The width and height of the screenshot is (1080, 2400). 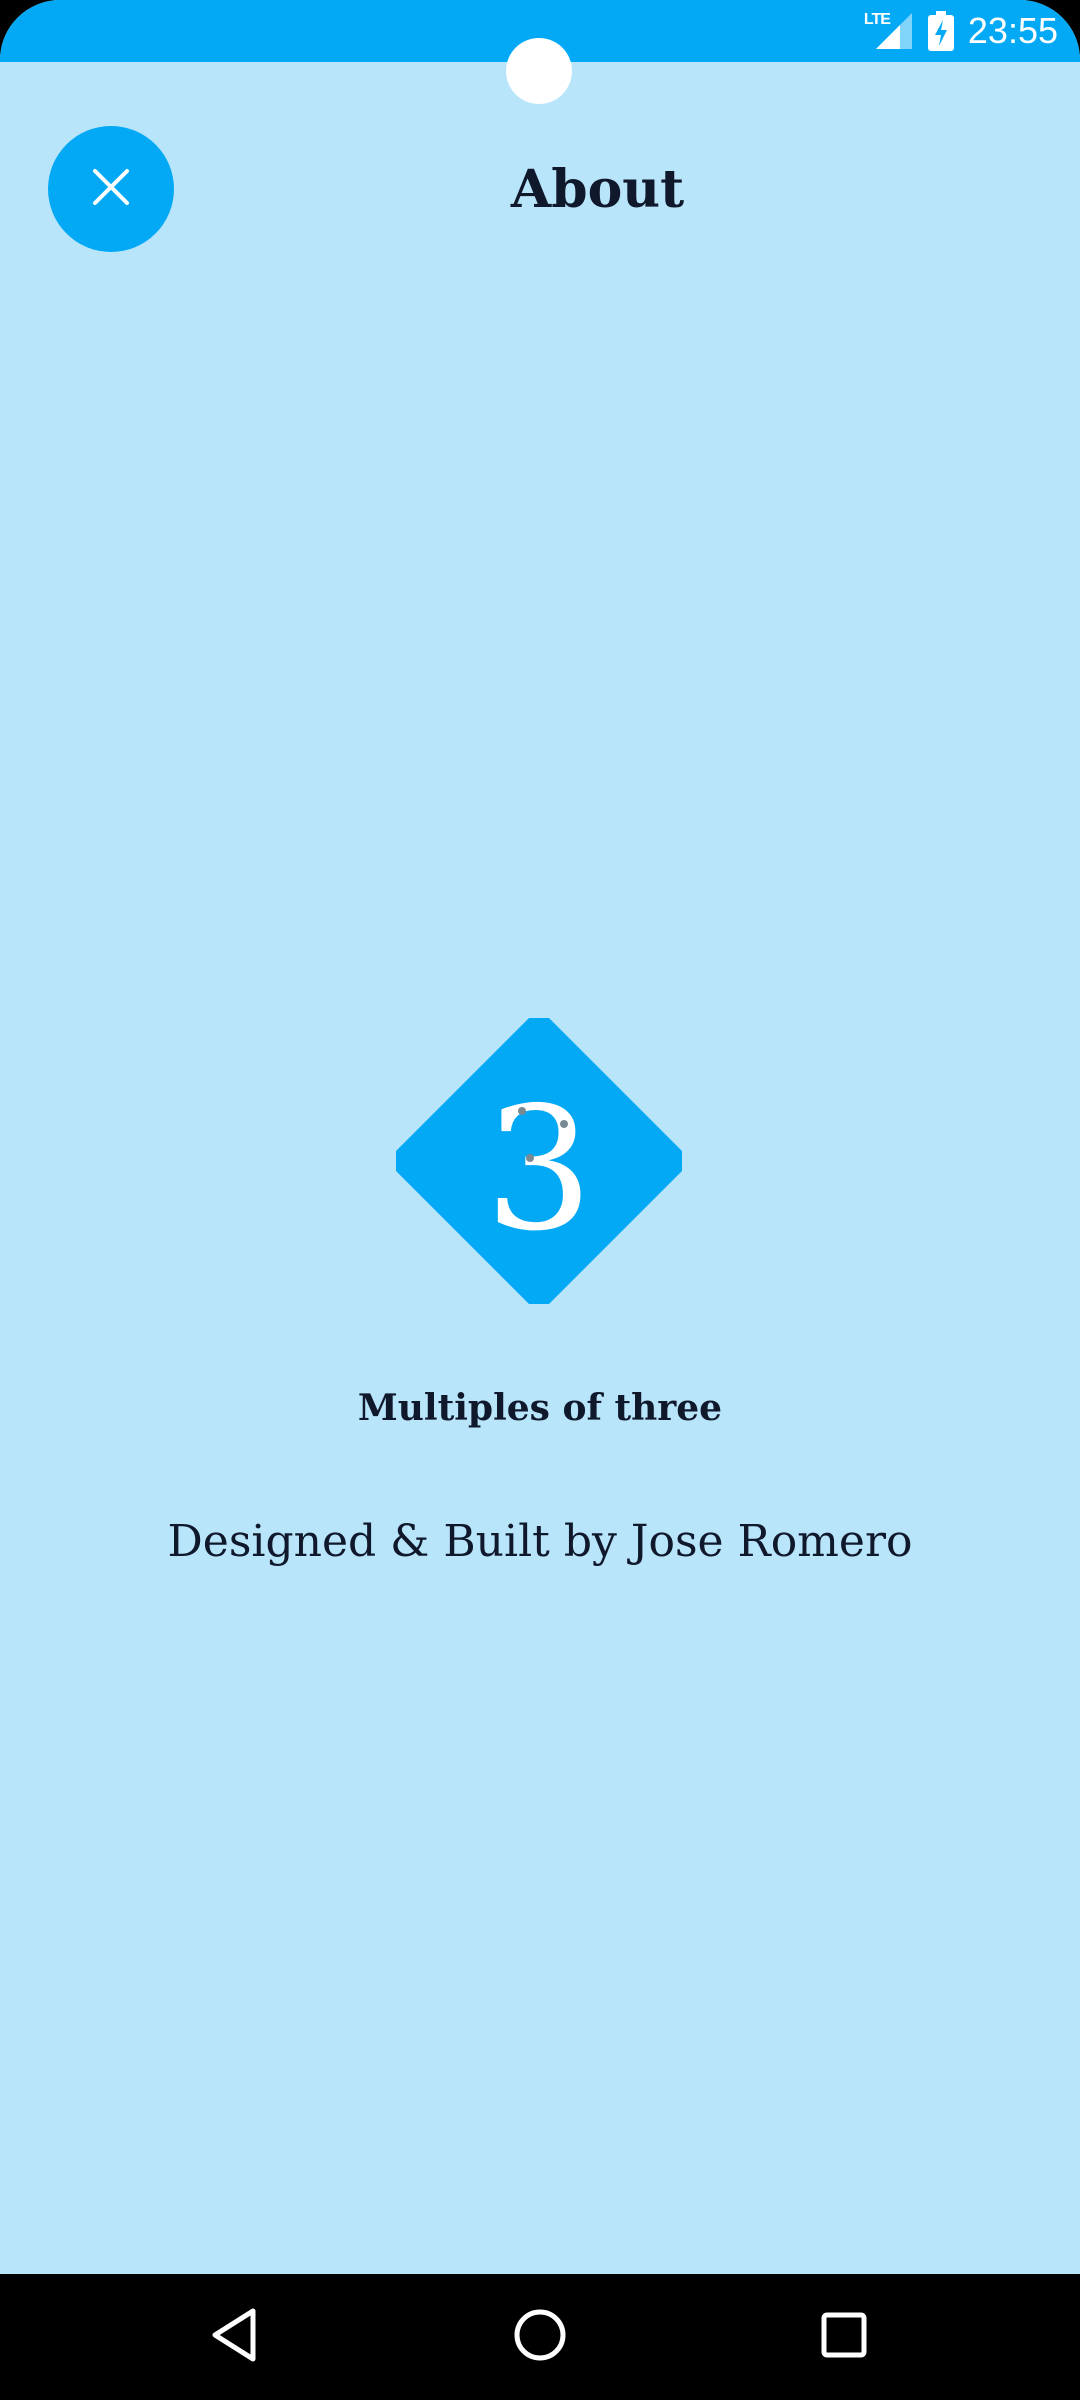 I want to click on app-logo: 3, so click(x=539, y=1161).